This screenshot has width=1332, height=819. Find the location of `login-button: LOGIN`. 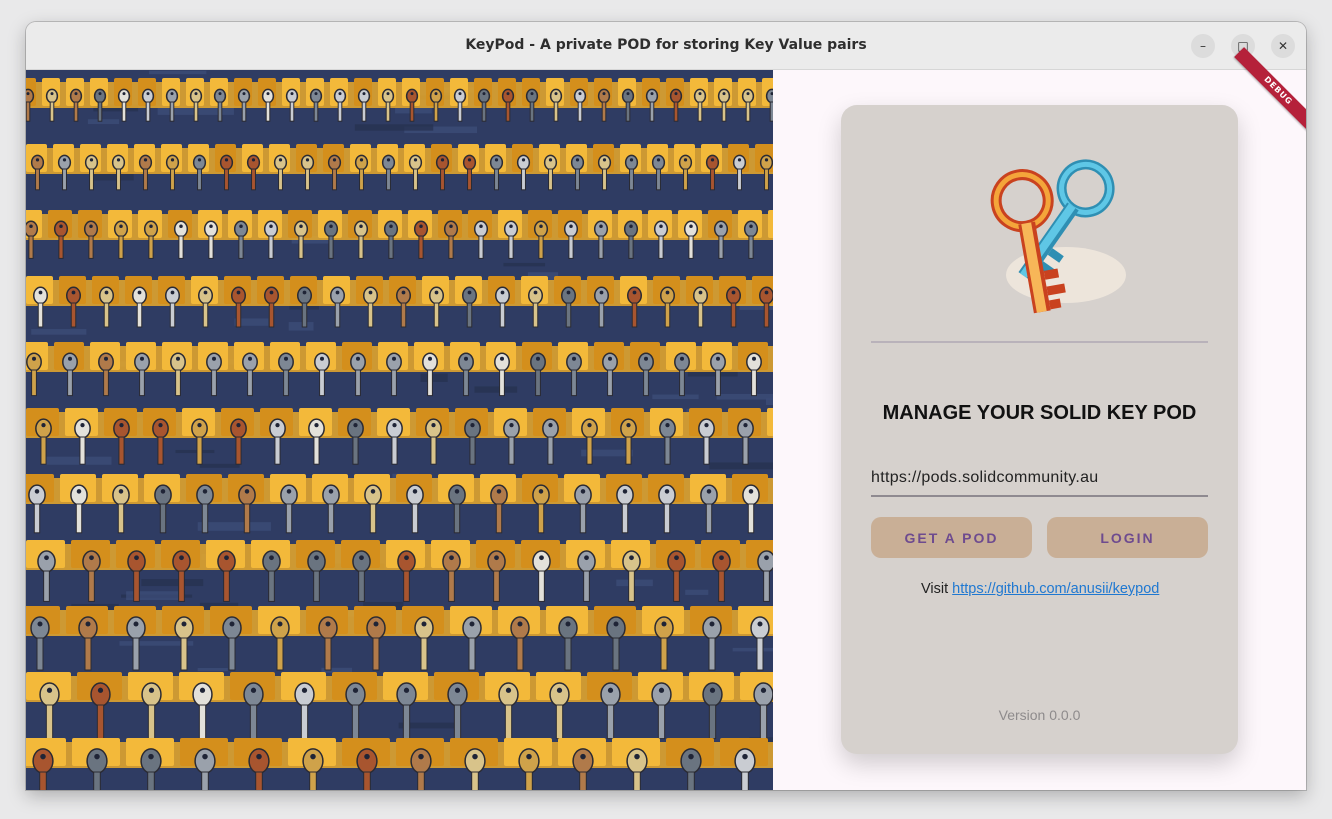

login-button: LOGIN is located at coordinates (1127, 537).